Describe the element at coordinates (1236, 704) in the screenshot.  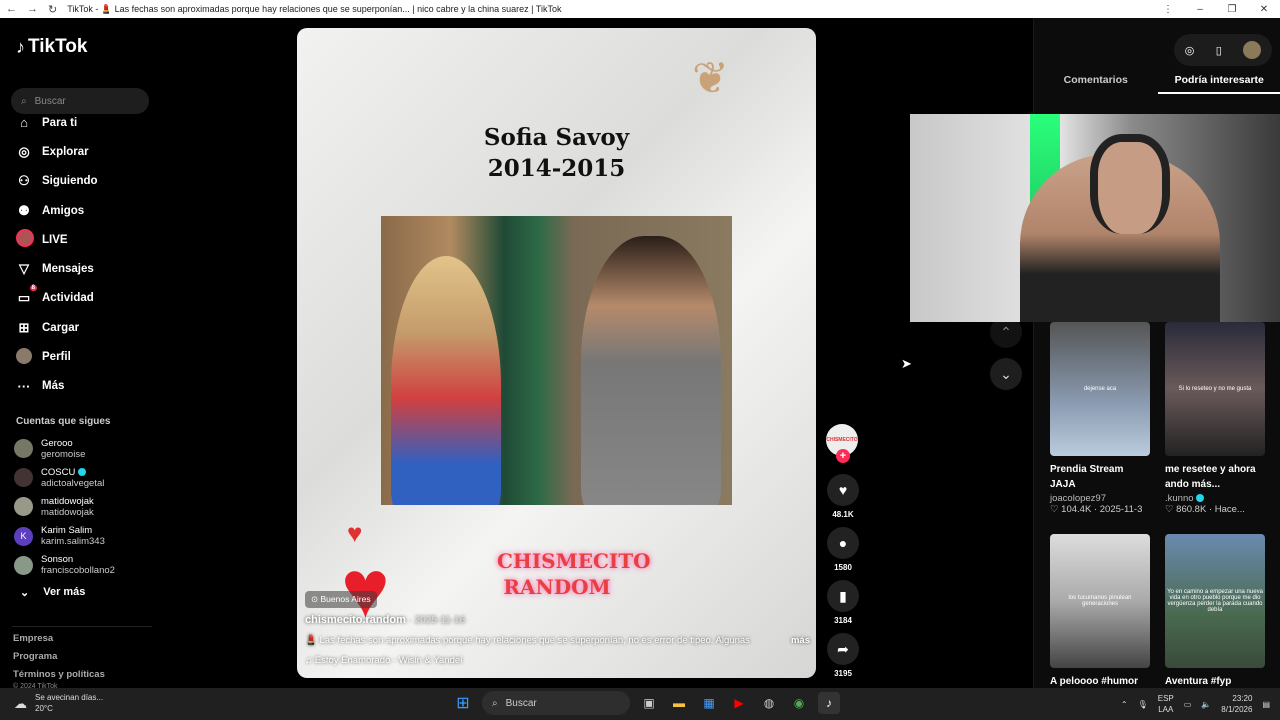
I see `clock: 23:20 8/1/2026` at that location.